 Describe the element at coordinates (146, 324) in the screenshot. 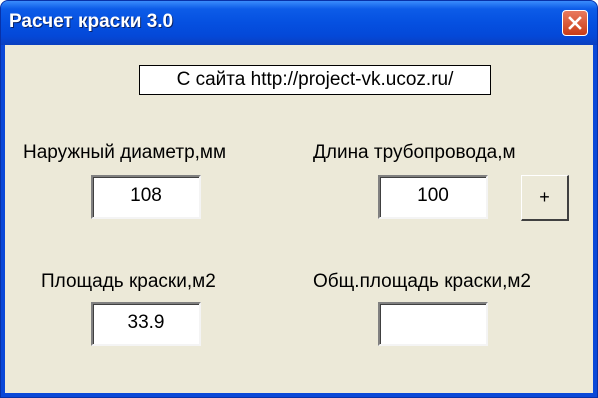

I see `paint-area-input: 33.9` at that location.